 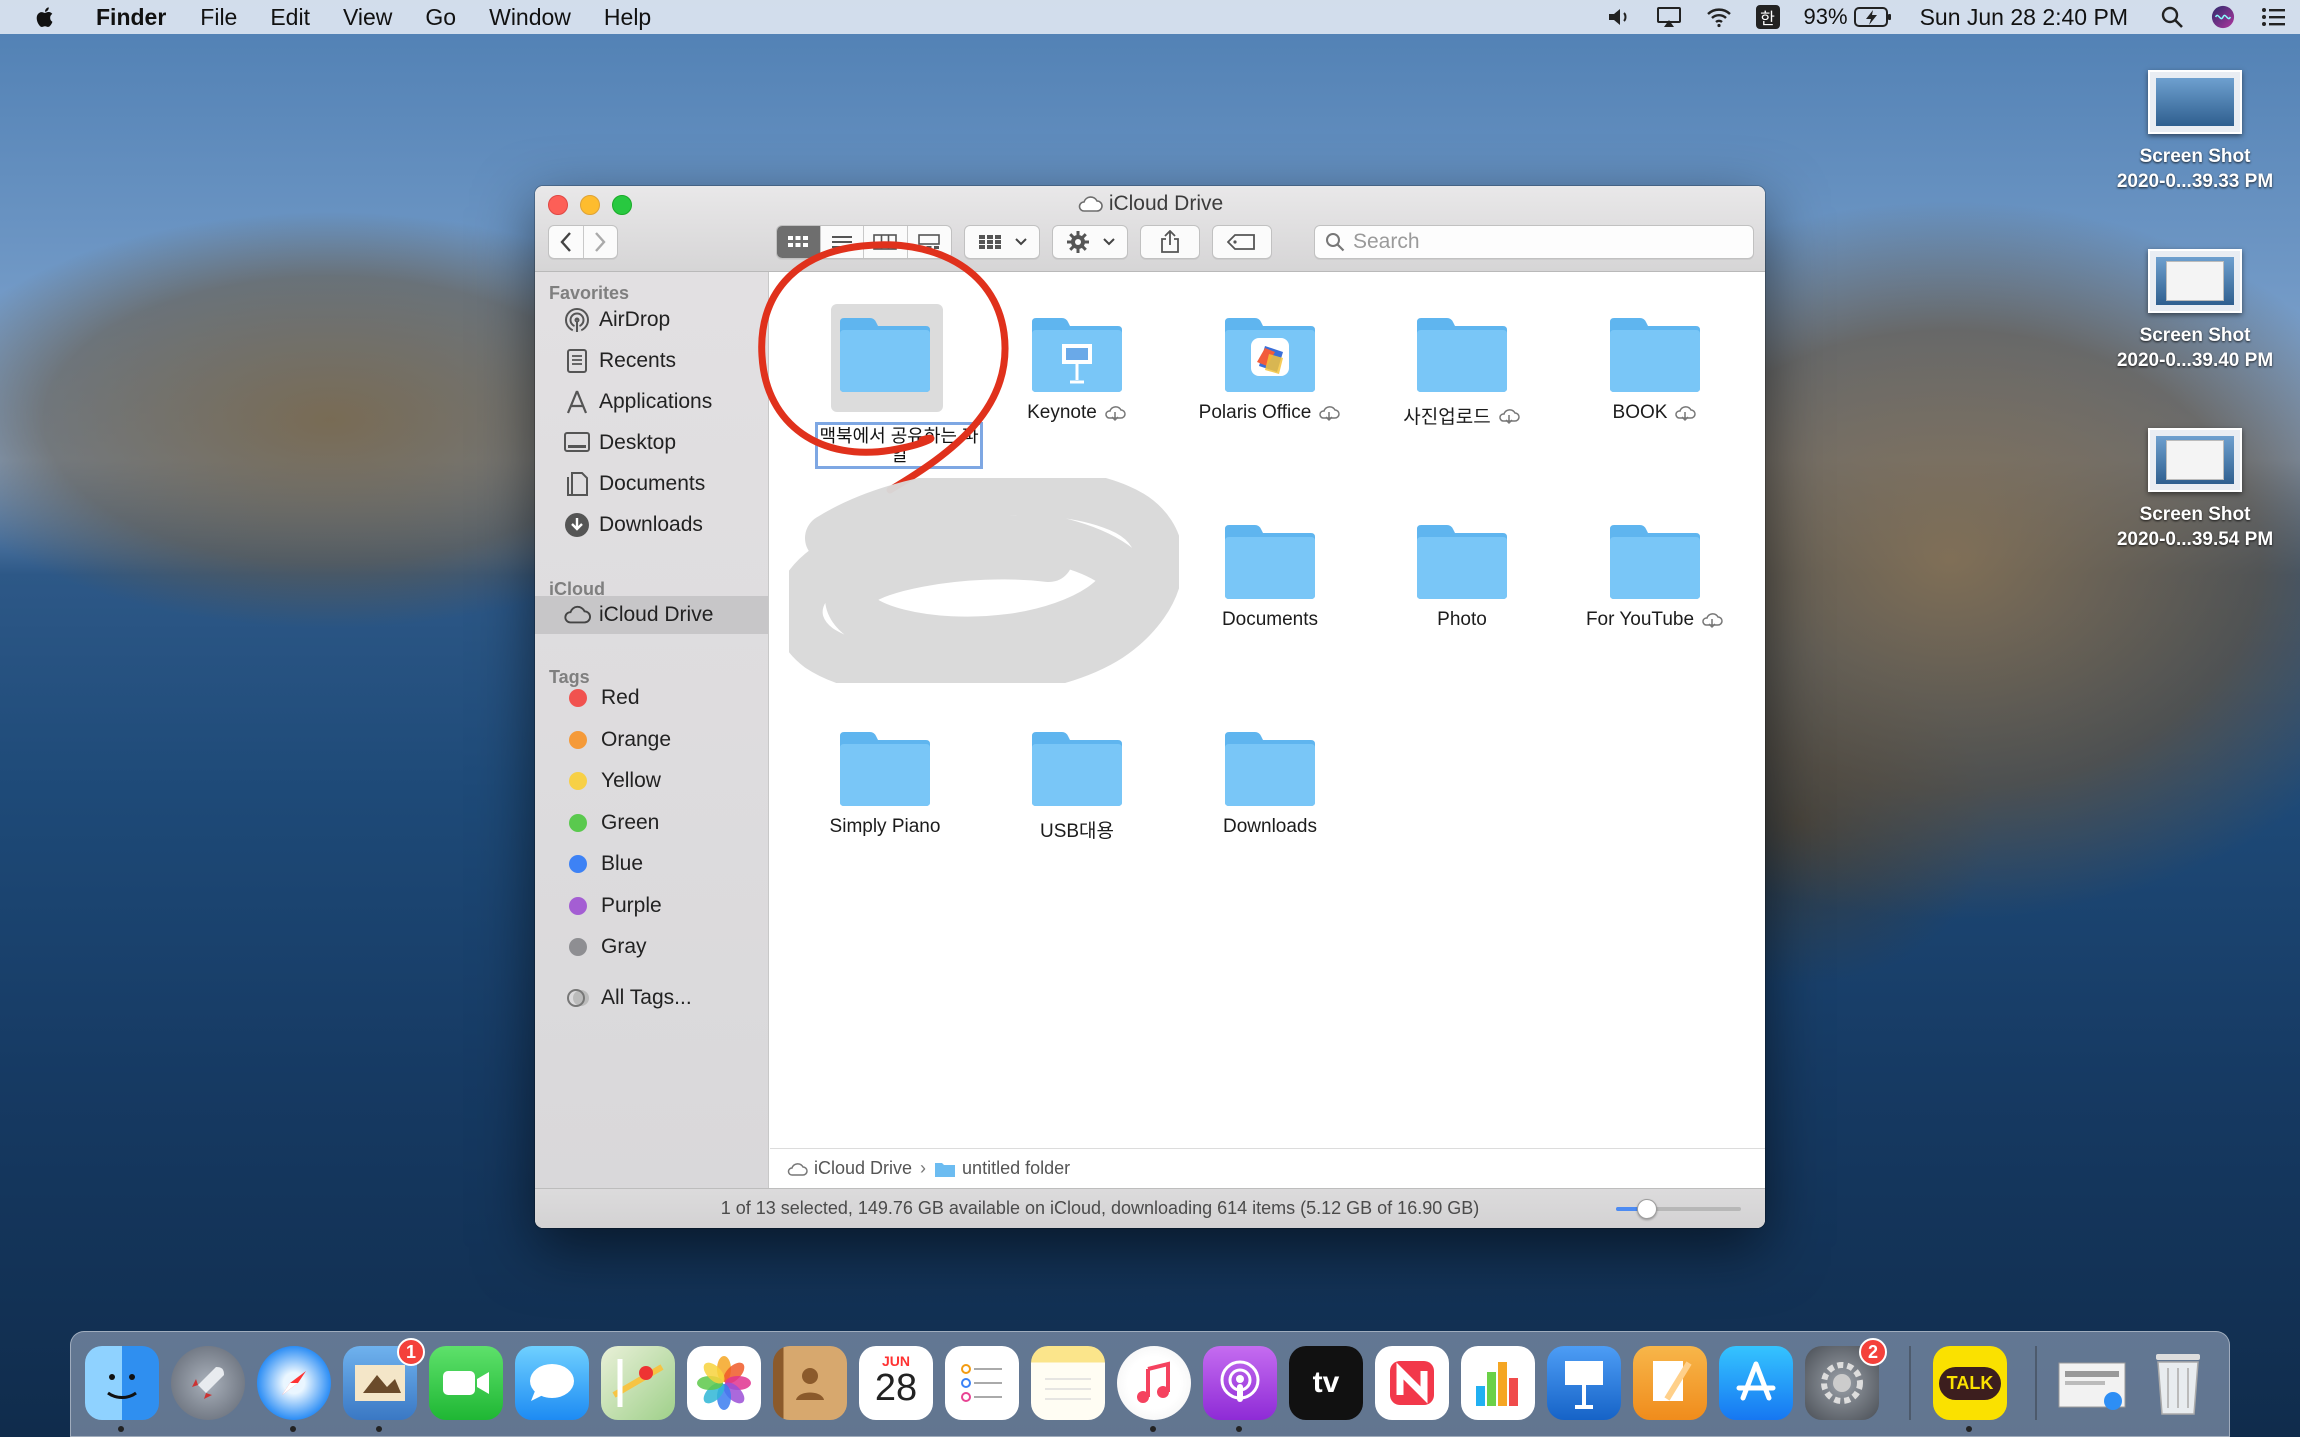 What do you see at coordinates (577, 402) in the screenshot?
I see `applications-icon` at bounding box center [577, 402].